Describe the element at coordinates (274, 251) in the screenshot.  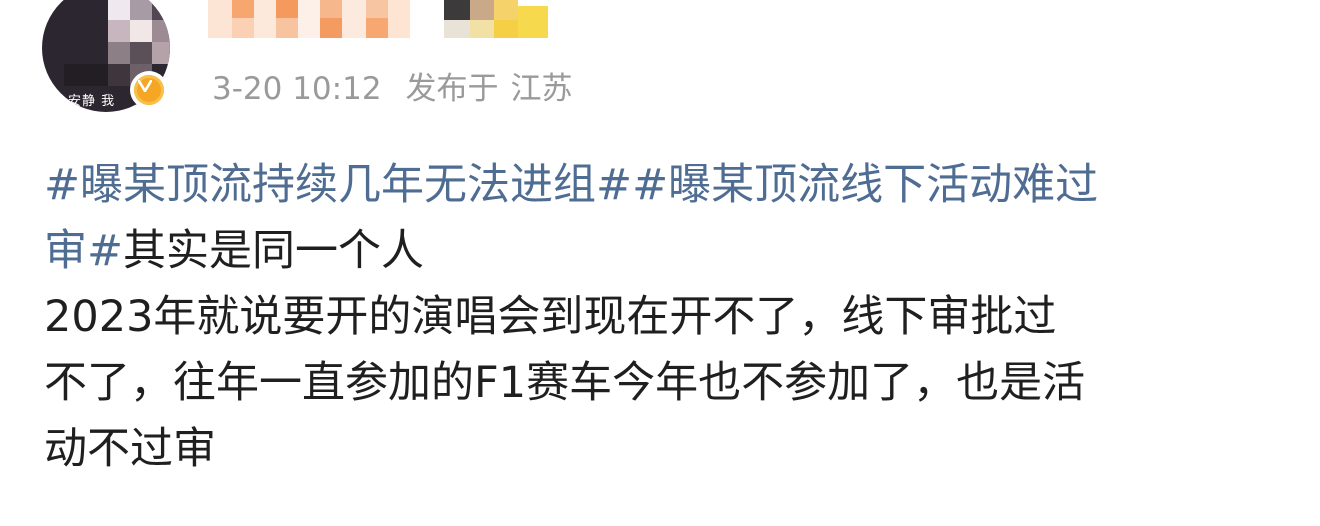
I see `post-text: 其实是同一个人` at that location.